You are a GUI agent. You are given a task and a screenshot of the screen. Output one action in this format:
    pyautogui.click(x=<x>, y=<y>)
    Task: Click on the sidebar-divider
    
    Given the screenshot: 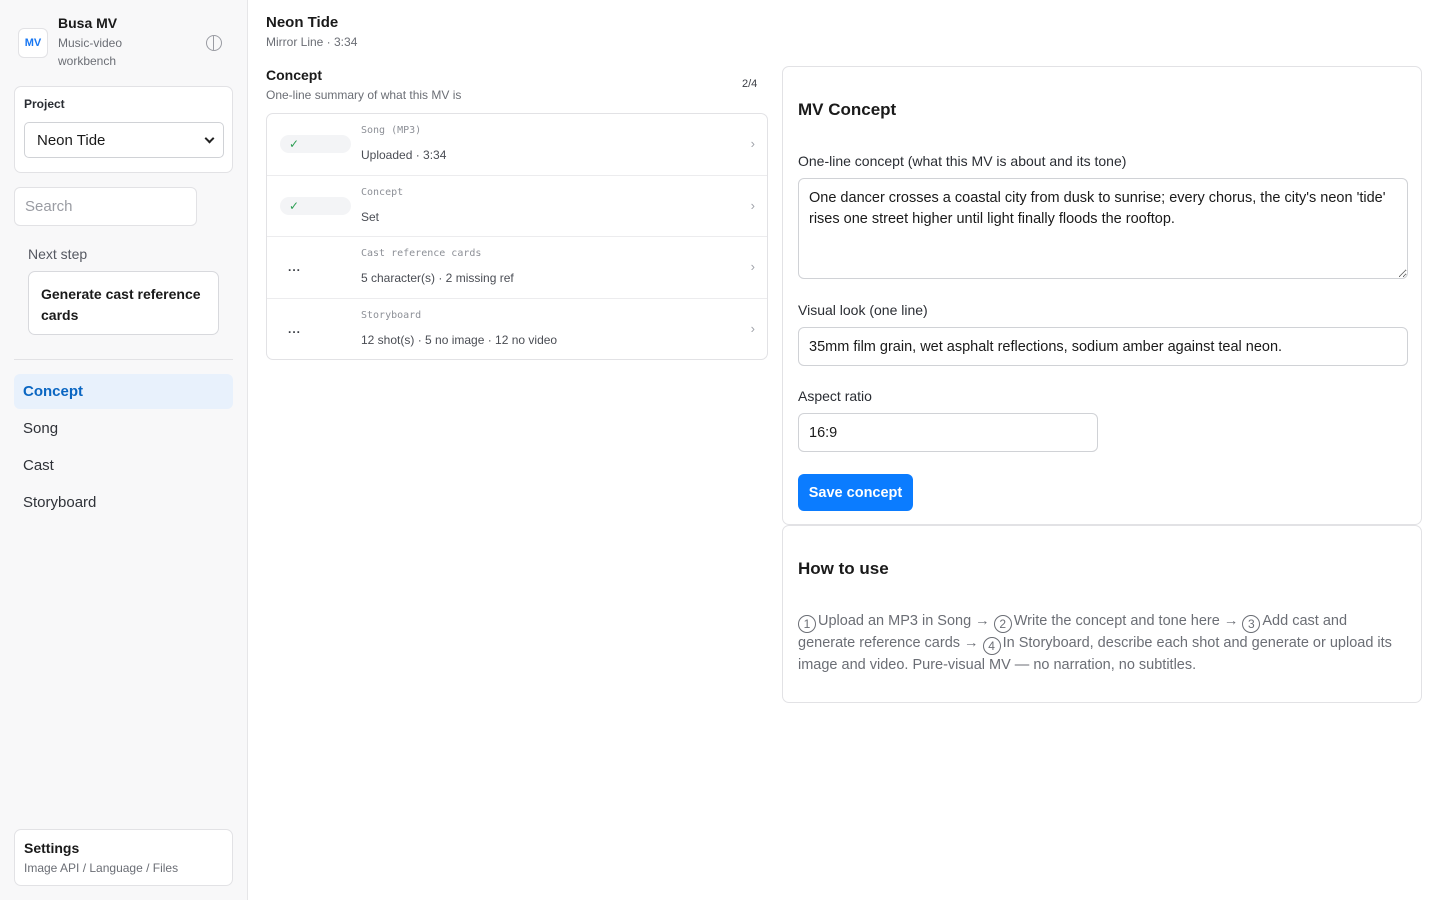 What is the action you would take?
    pyautogui.click(x=123, y=359)
    